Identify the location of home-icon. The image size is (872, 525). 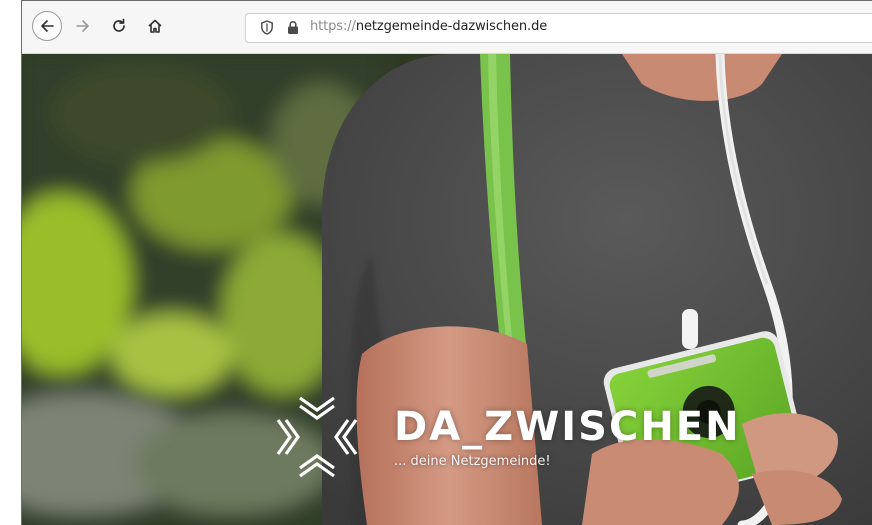
(155, 26).